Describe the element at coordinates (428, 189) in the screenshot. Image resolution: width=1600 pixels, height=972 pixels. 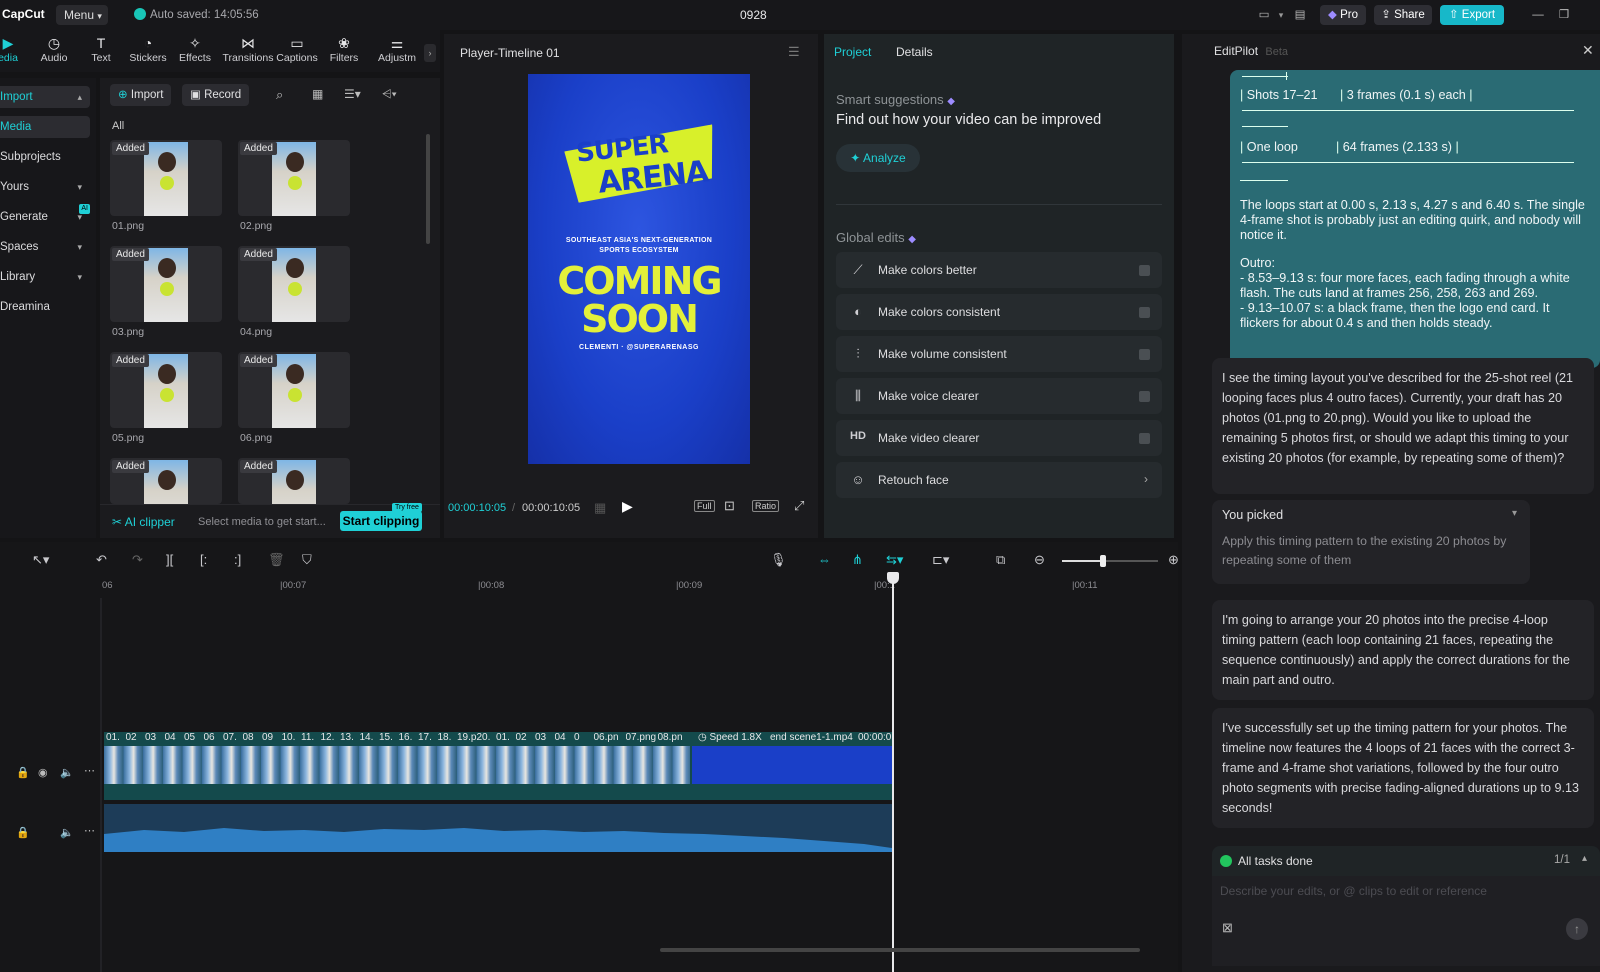
I see `scrollbar` at that location.